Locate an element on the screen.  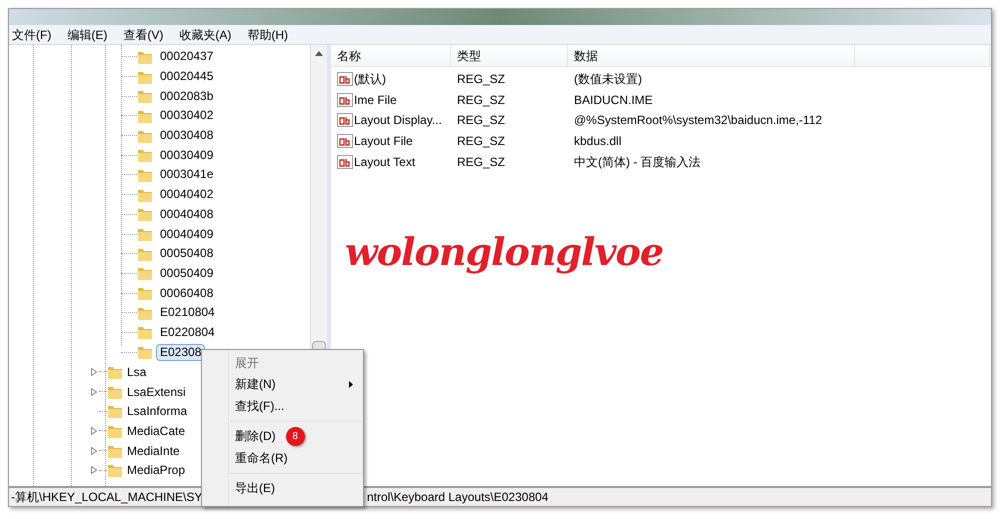
table-cell-text: BAIDUCN.IME is located at coordinates (613, 100).